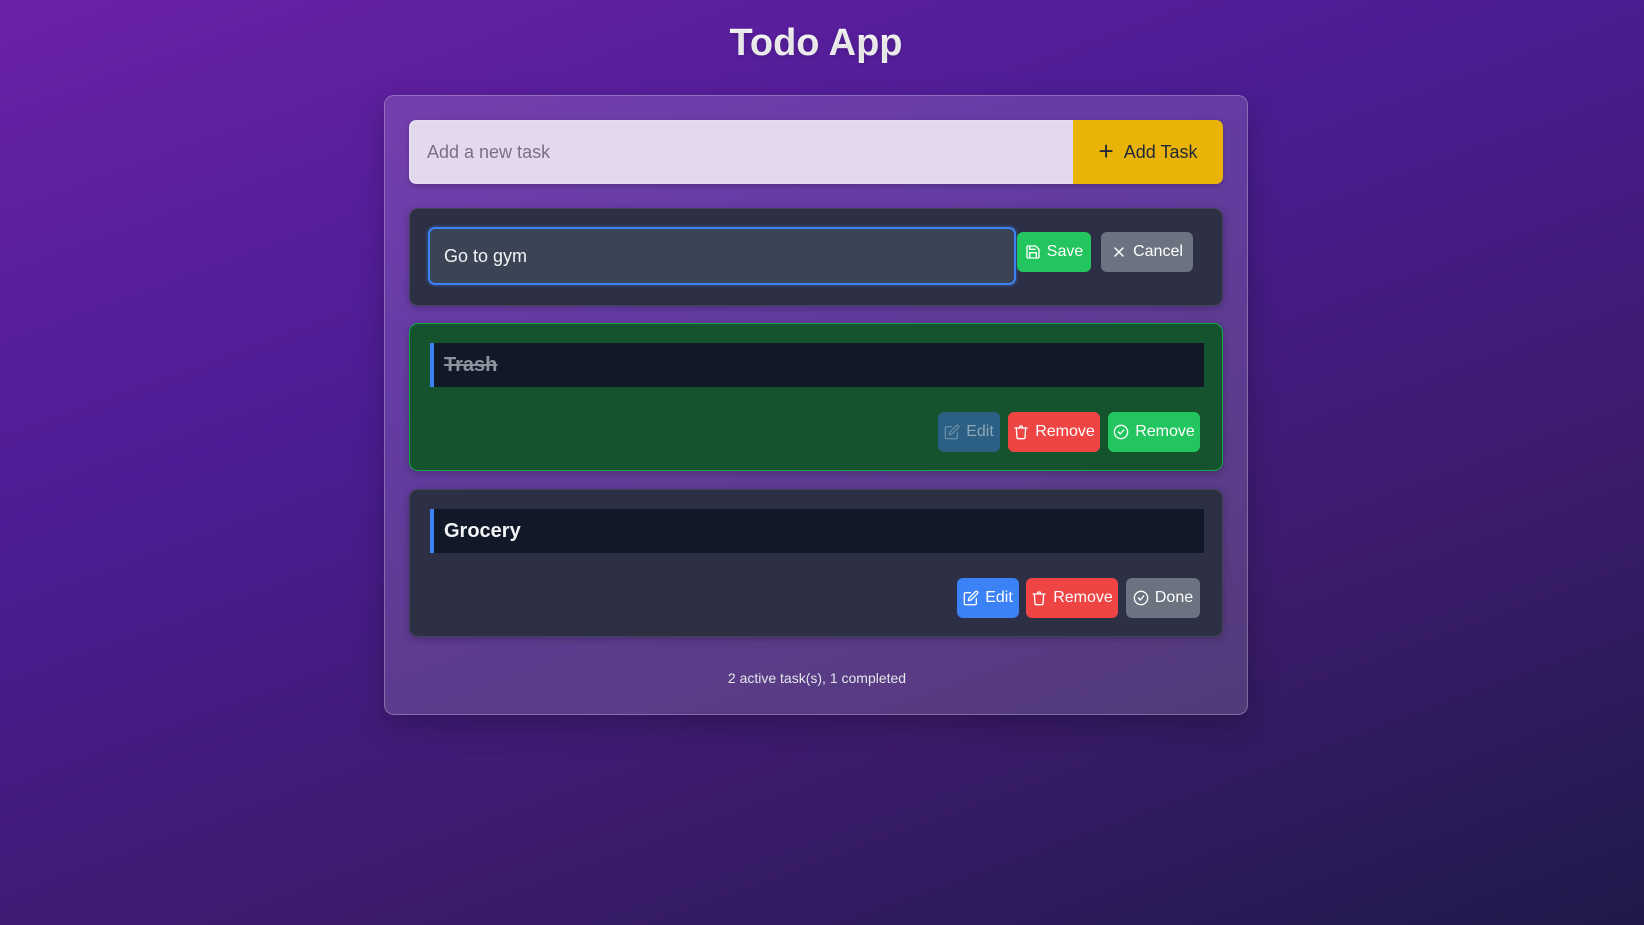 This screenshot has height=925, width=1644. I want to click on save-button: Save, so click(1054, 252).